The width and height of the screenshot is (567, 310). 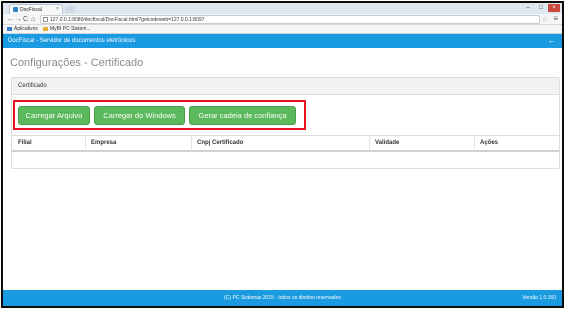 What do you see at coordinates (26, 29) in the screenshot?
I see `bookmark-label: Aplicativos` at bounding box center [26, 29].